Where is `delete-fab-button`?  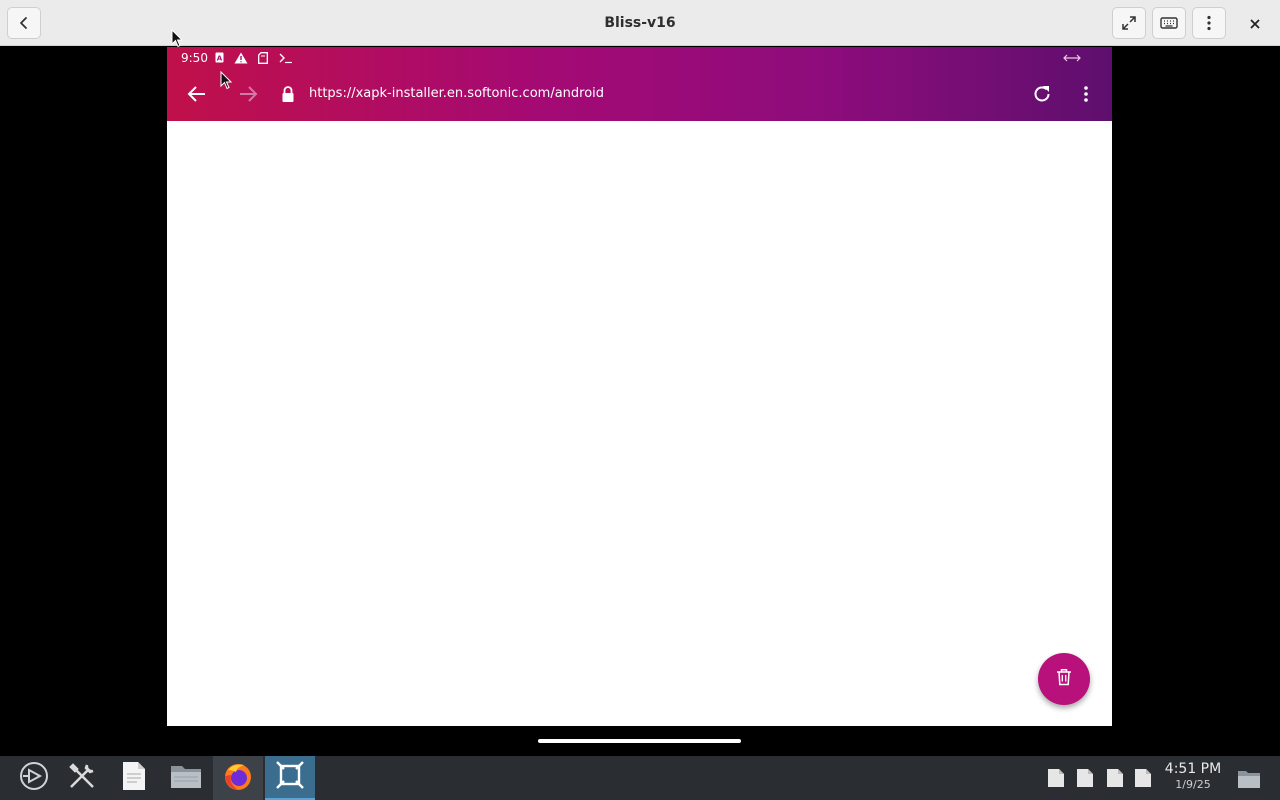
delete-fab-button is located at coordinates (1064, 679).